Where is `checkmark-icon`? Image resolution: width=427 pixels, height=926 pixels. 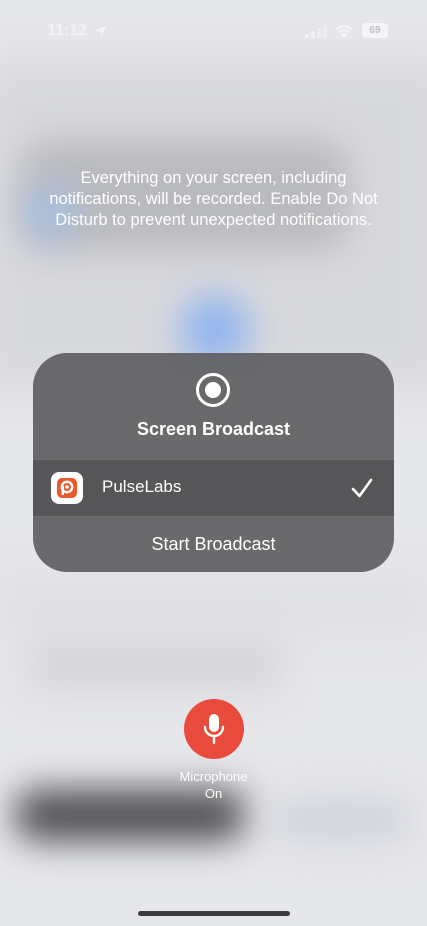 checkmark-icon is located at coordinates (362, 488).